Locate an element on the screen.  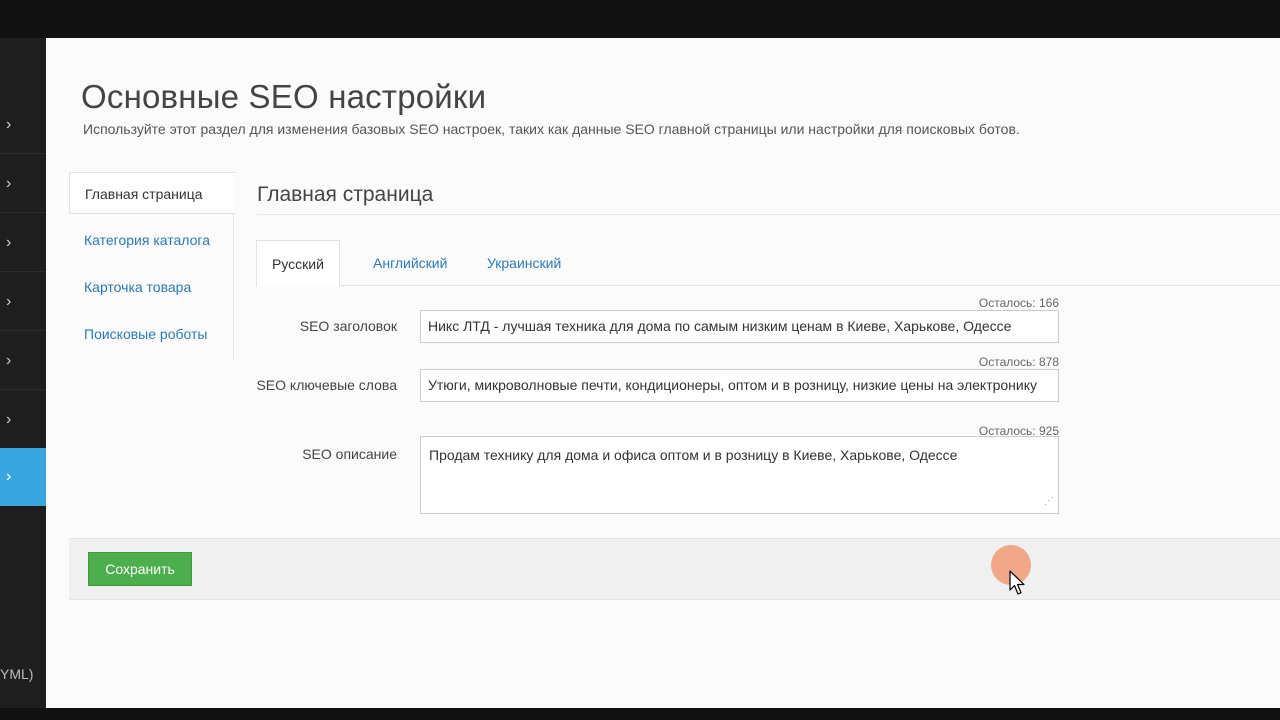
bottom-bar is located at coordinates (640, 714).